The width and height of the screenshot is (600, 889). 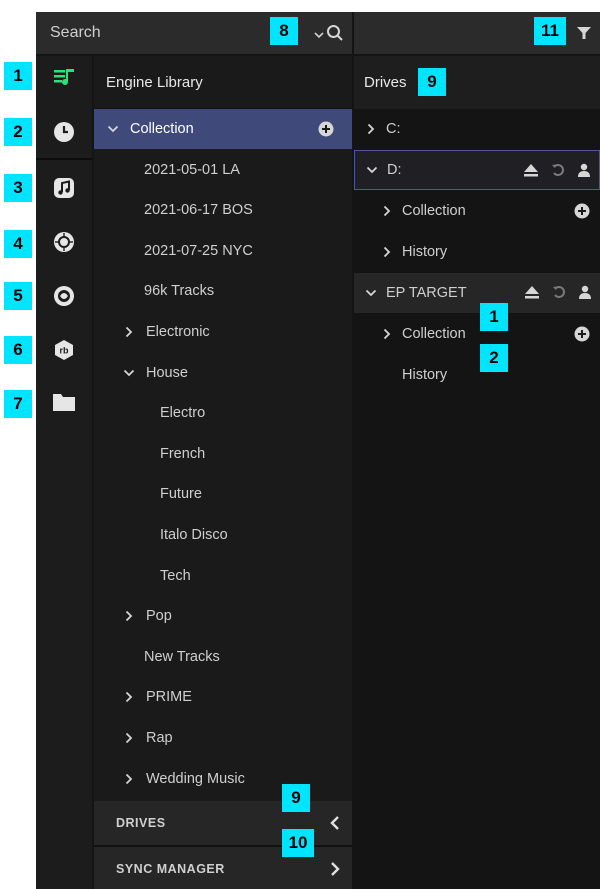 I want to click on serato-icon, so click(x=64, y=296).